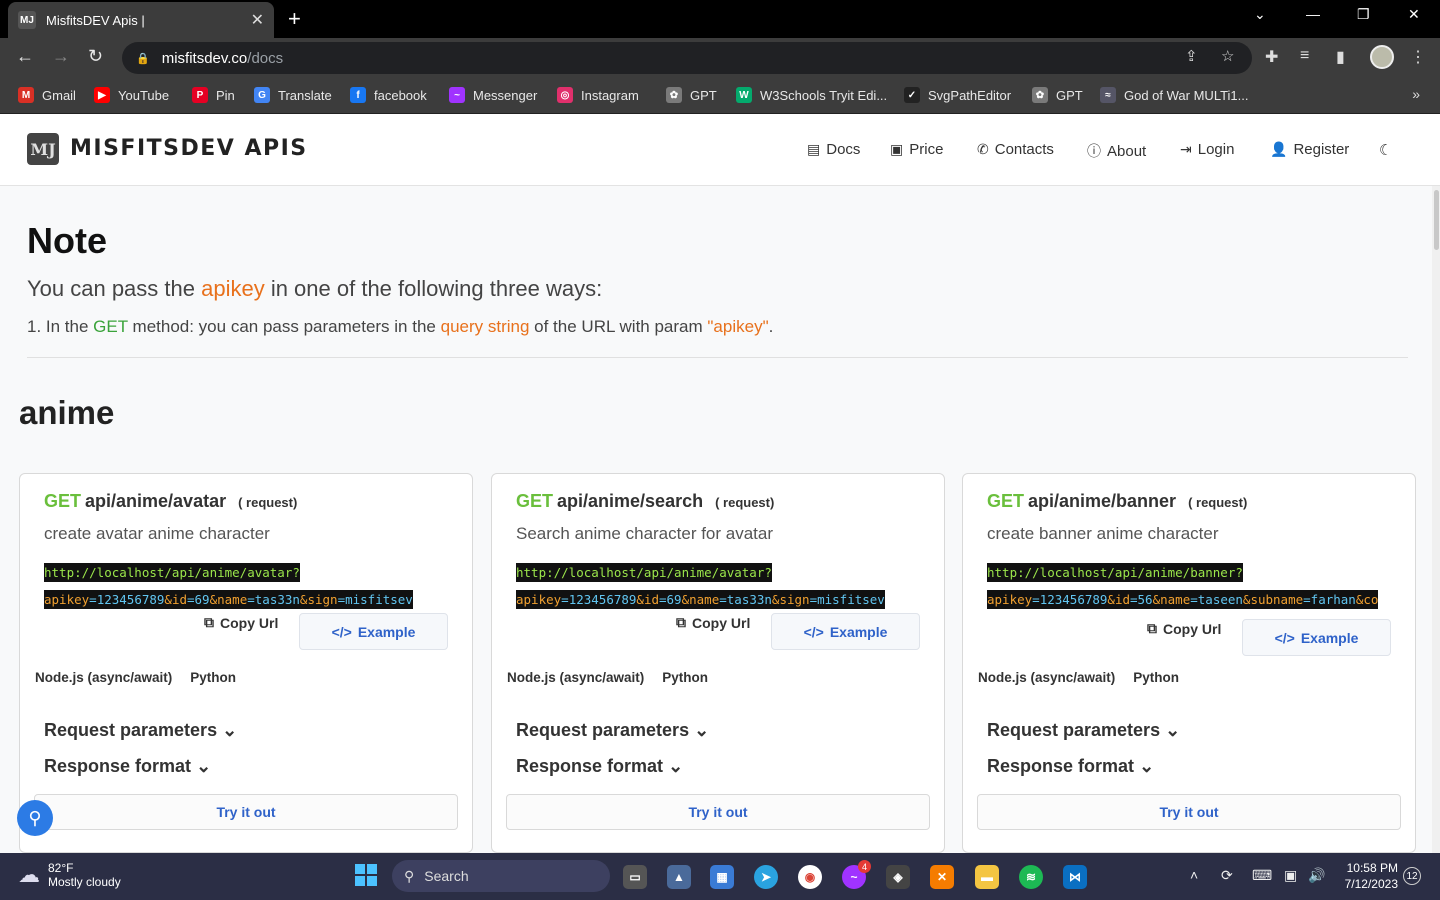  What do you see at coordinates (1368, 876) in the screenshot?
I see `system-clock: 10:58 PM 7/12/2023` at bounding box center [1368, 876].